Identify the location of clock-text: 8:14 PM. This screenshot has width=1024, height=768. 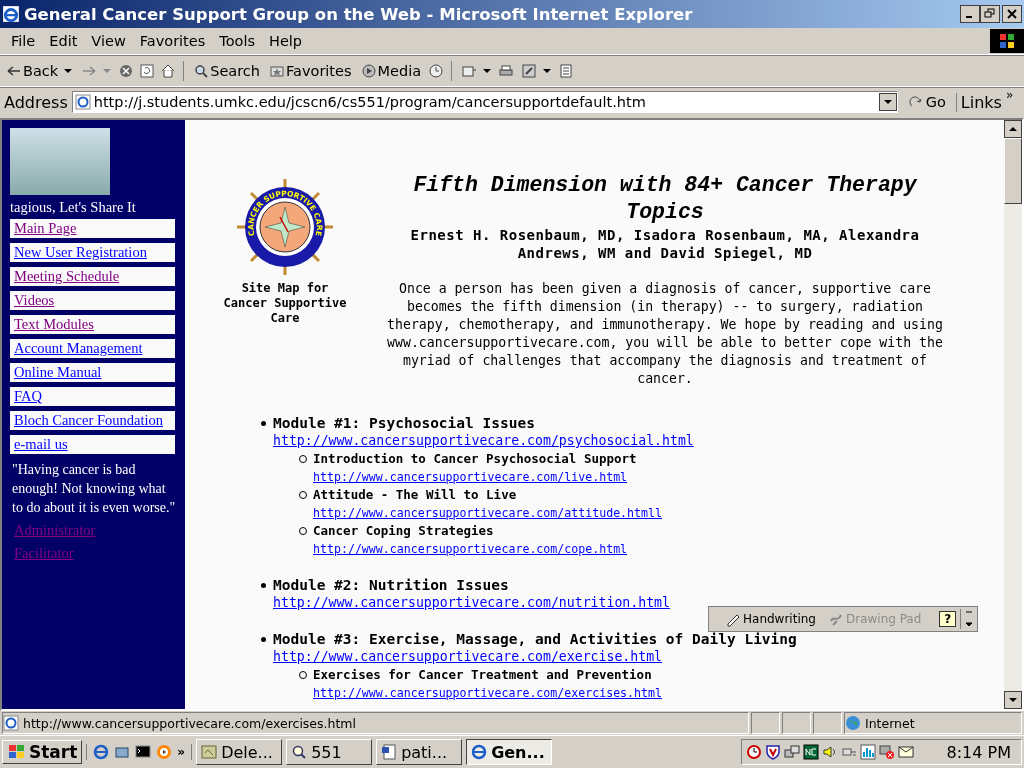
(978, 752).